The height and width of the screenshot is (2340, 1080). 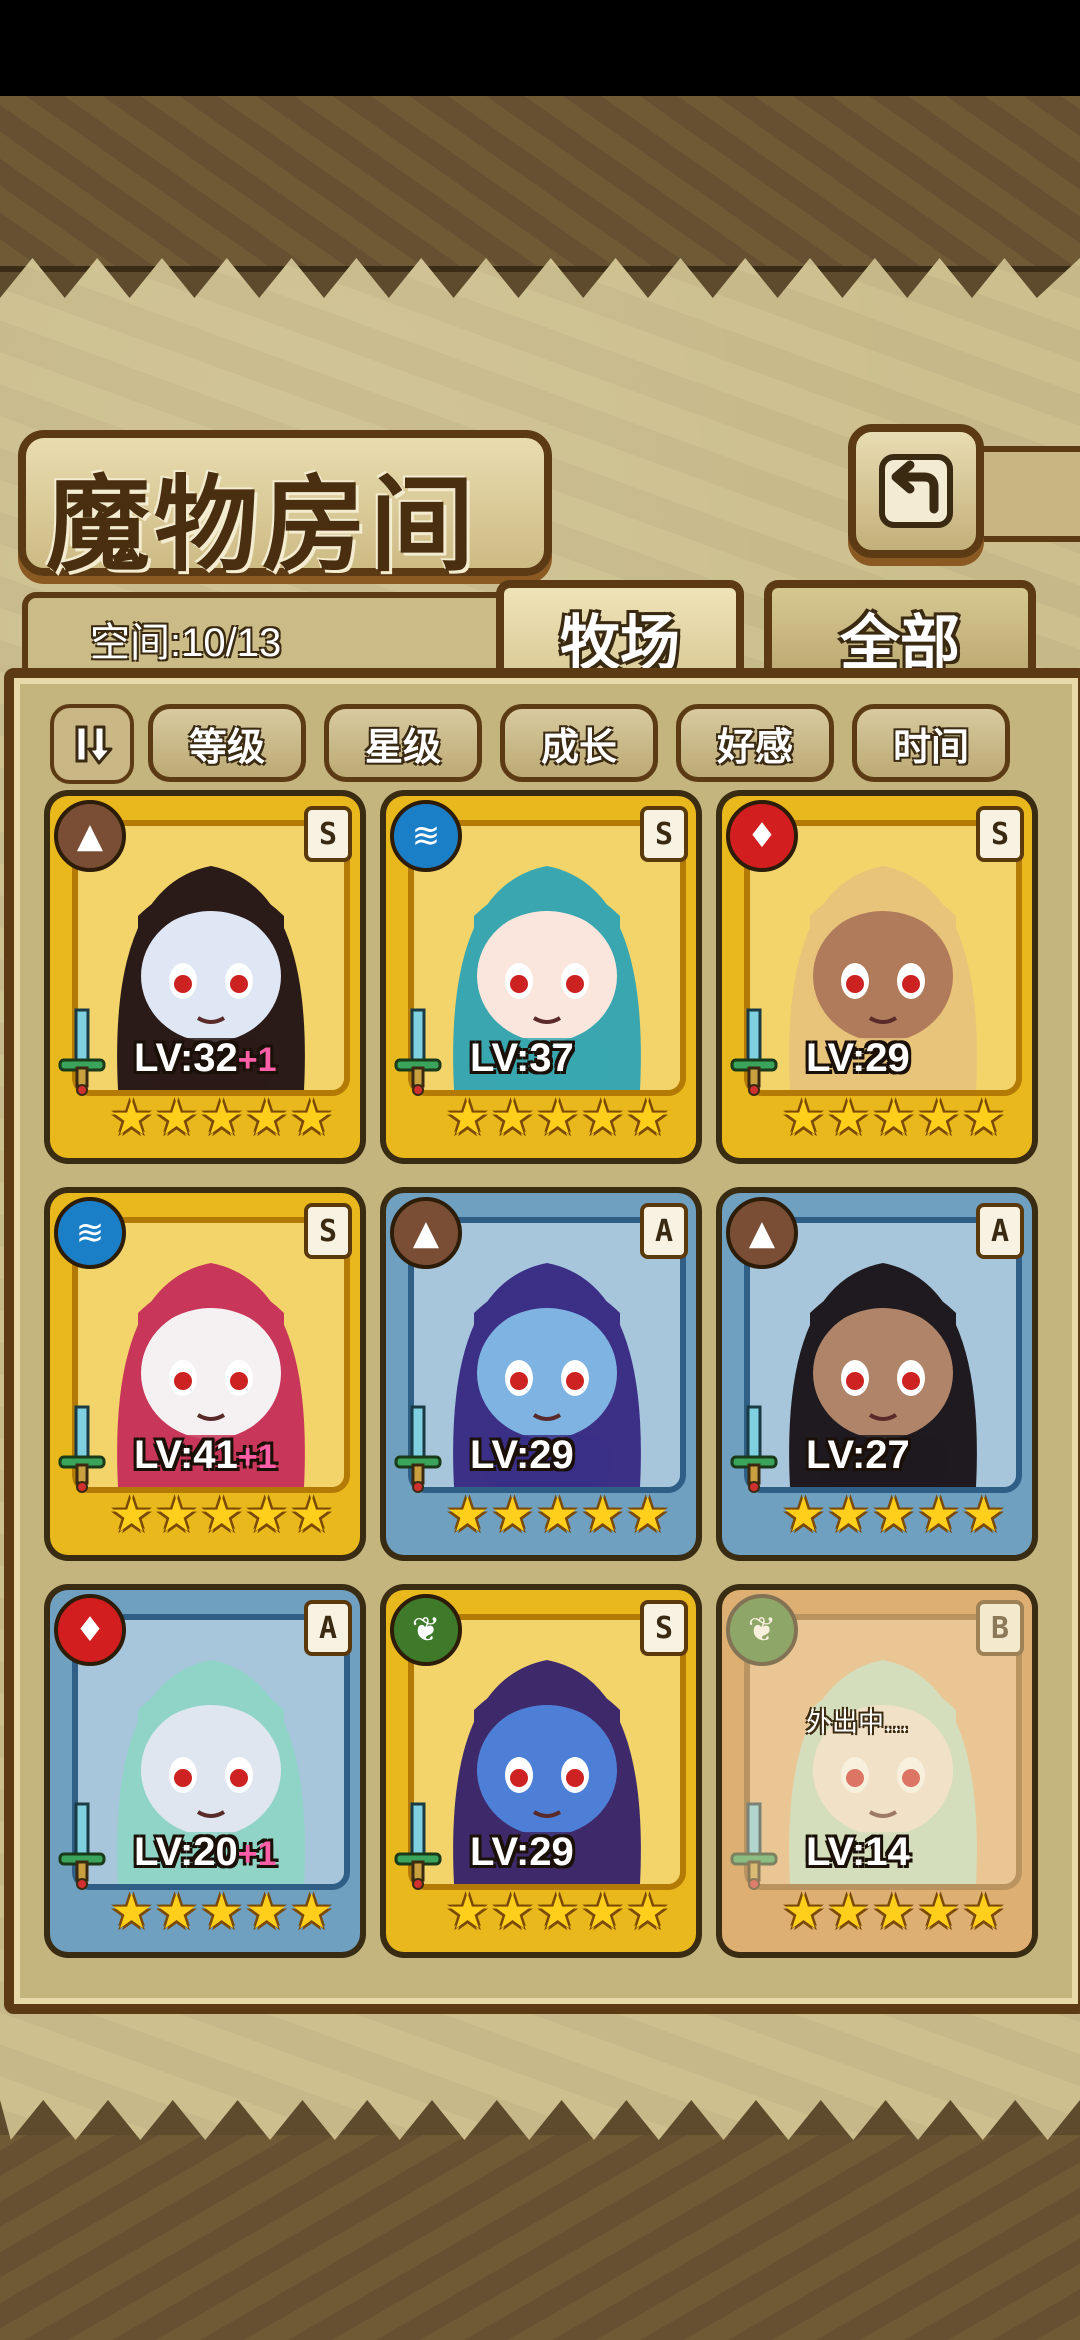 What do you see at coordinates (931, 743) in the screenshot?
I see `sort-by-time-button: 时间` at bounding box center [931, 743].